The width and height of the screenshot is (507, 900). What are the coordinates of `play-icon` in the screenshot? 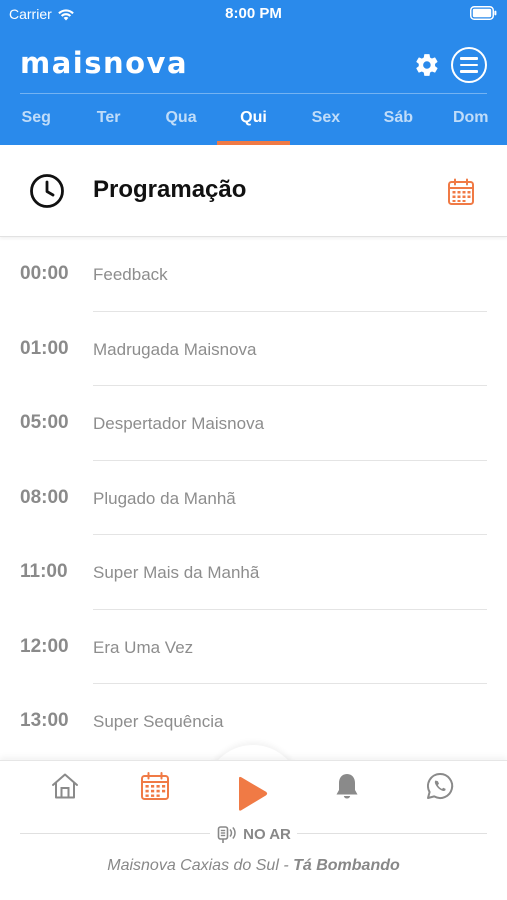 It's located at (252, 794).